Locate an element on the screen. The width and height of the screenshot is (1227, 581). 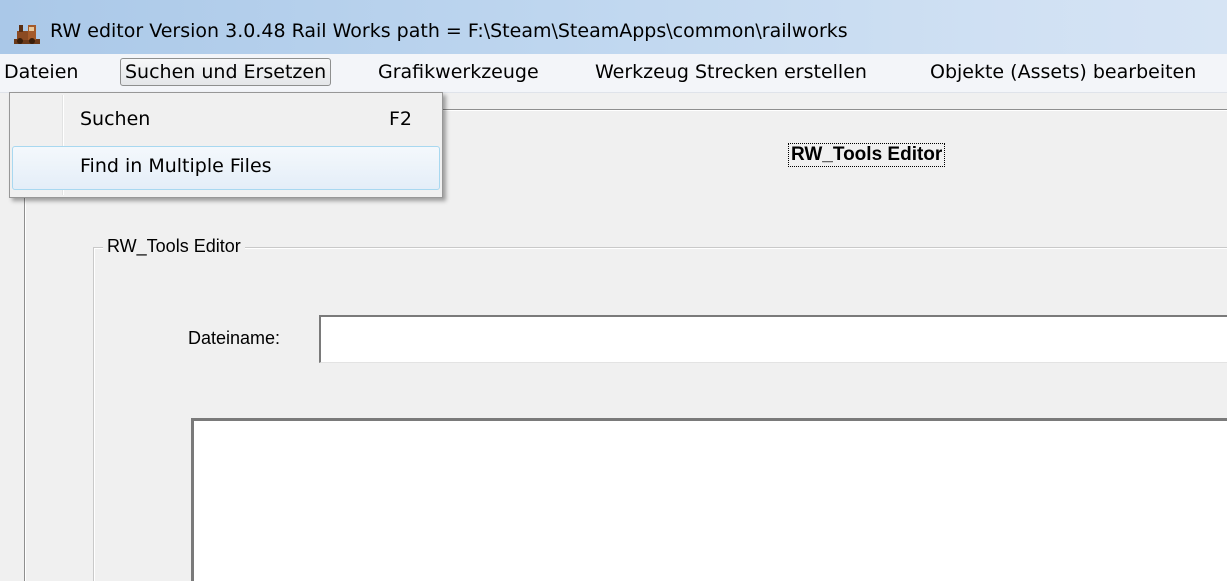
menu-item-shortcut: F2 is located at coordinates (401, 119).